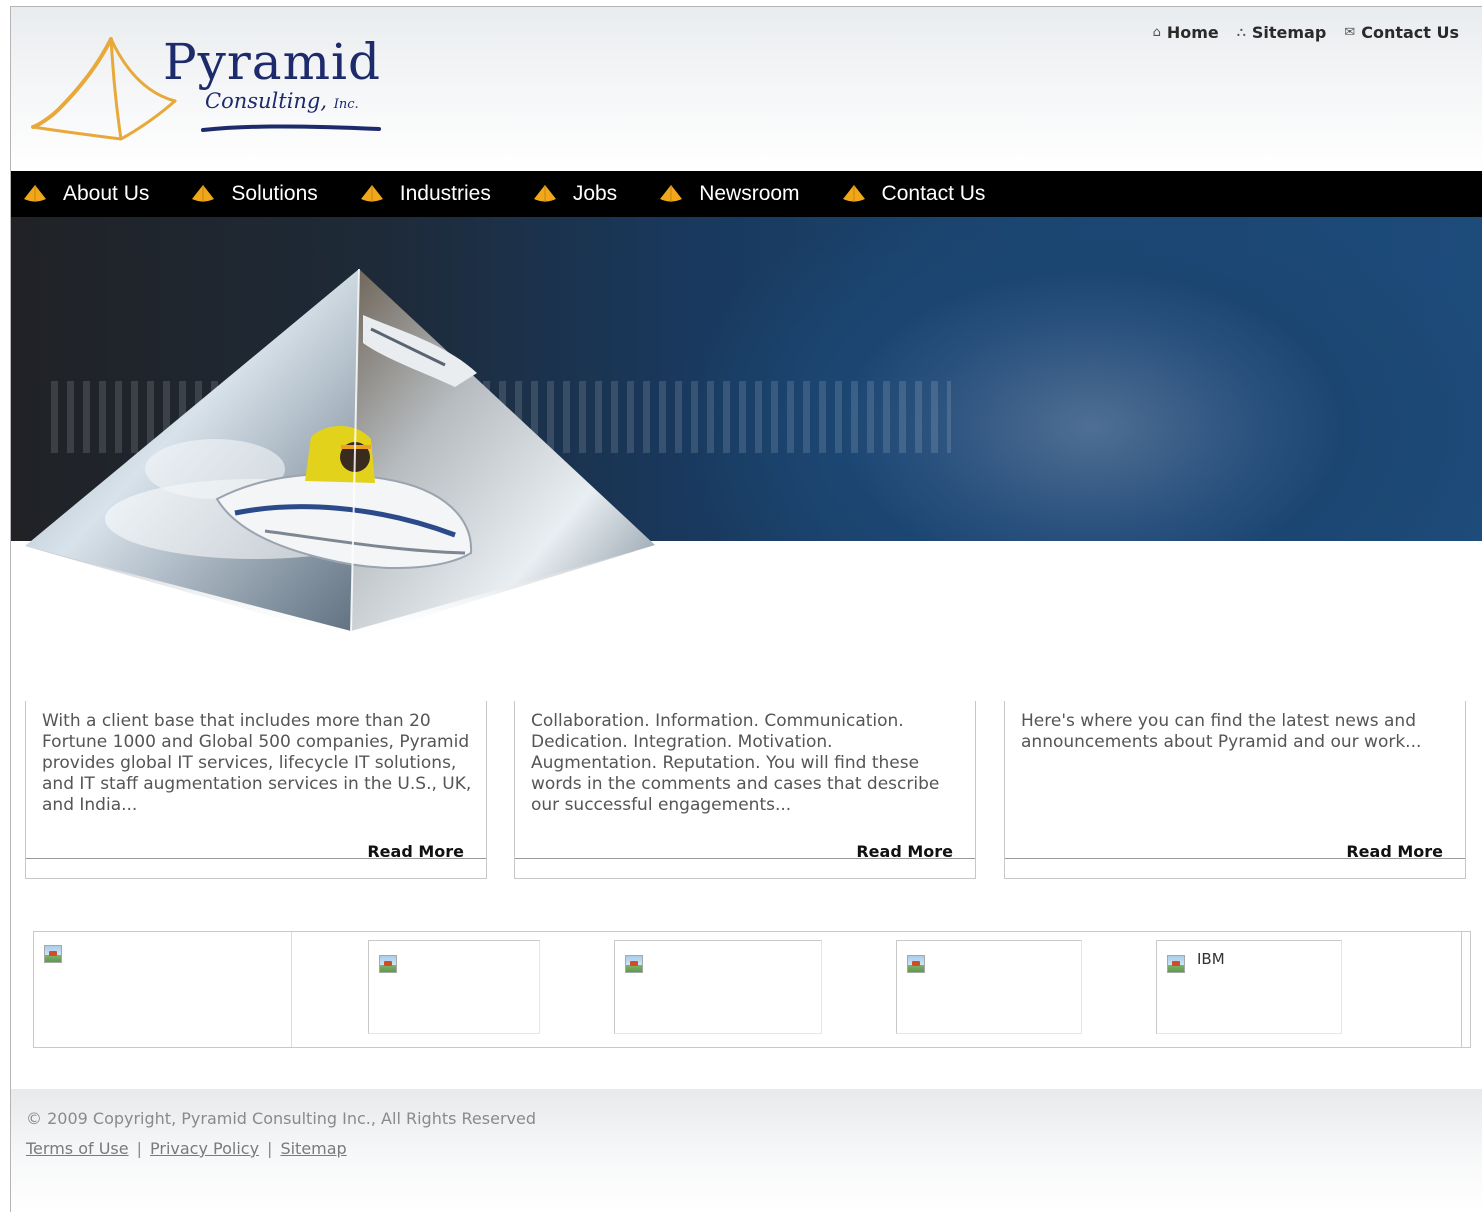  Describe the element at coordinates (749, 193) in the screenshot. I see `nav-label: Newsroom` at that location.